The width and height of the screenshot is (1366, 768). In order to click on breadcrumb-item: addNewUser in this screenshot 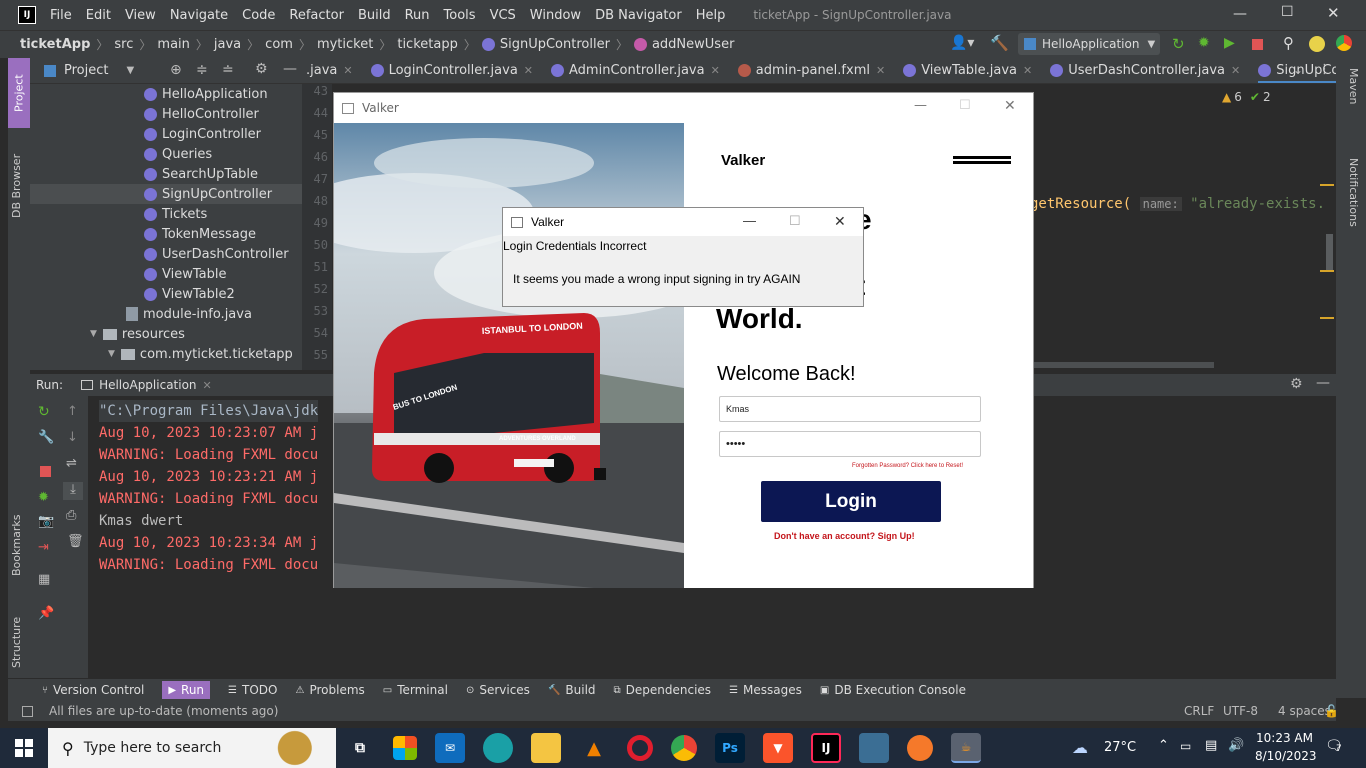, I will do `click(693, 44)`.